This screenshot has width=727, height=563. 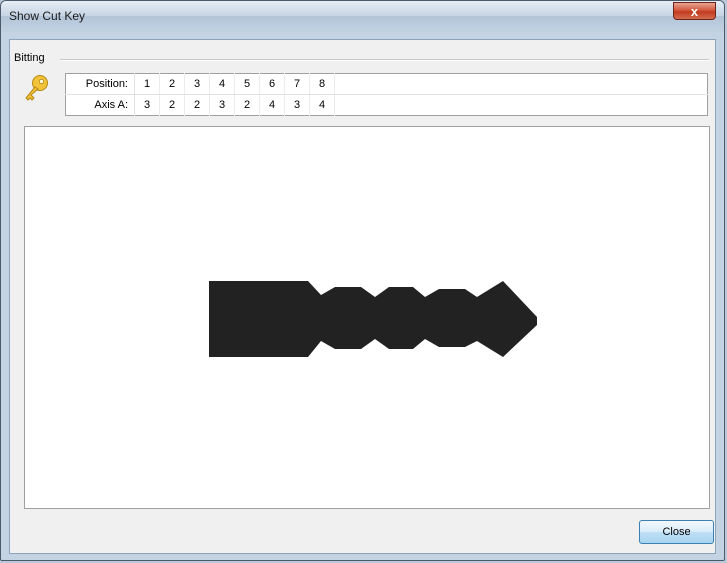 I want to click on bitting-group-label: Bitting, so click(x=32, y=58).